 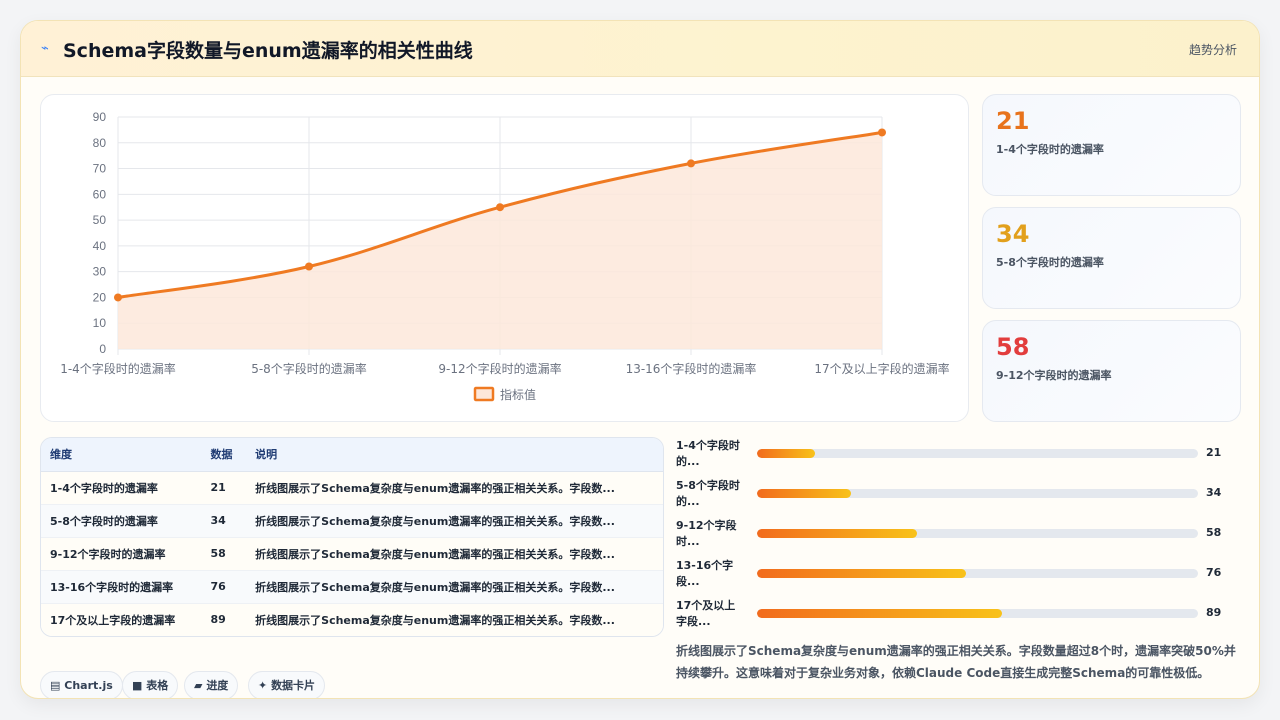 I want to click on stat-value: 58, so click(x=1013, y=347).